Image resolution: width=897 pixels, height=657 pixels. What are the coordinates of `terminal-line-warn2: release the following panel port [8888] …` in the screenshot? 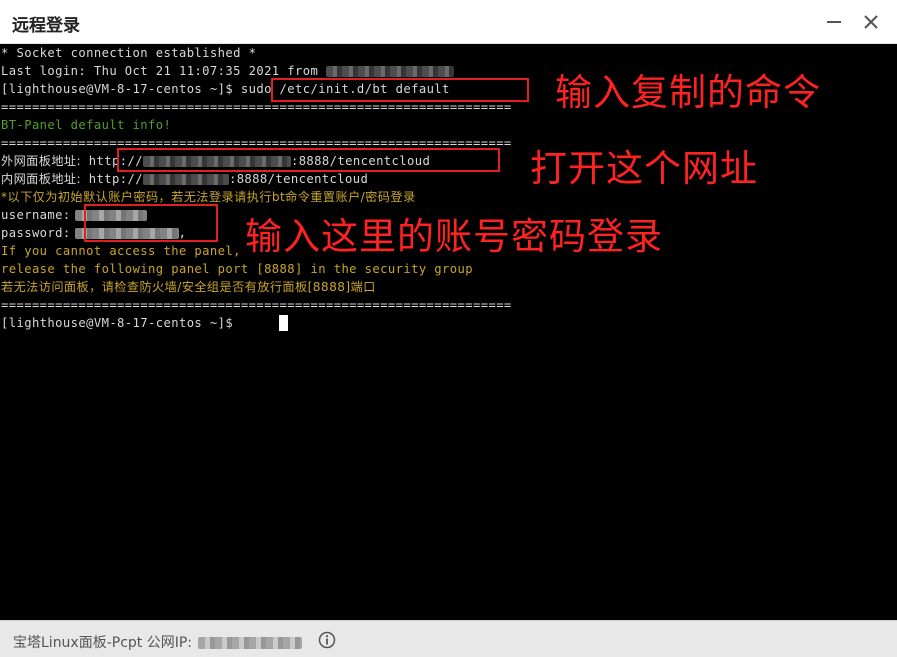 It's located at (237, 269).